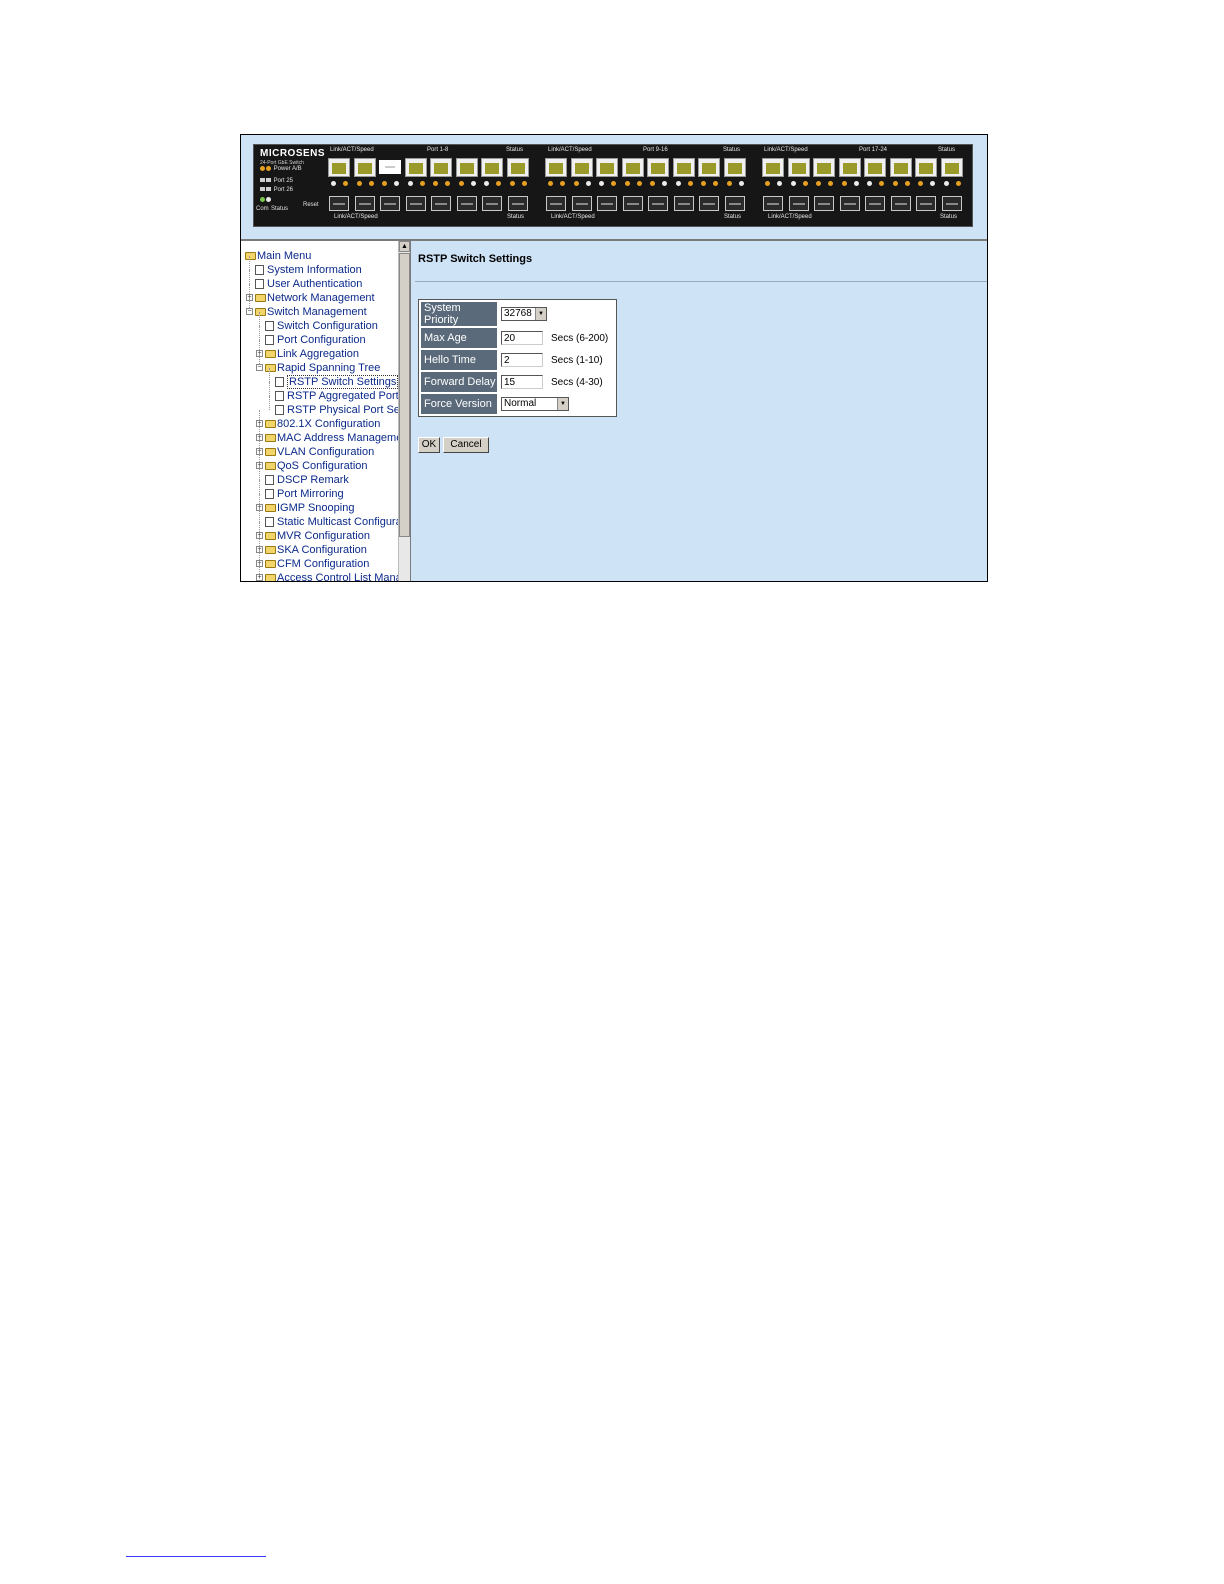 This screenshot has height=1584, width=1224. What do you see at coordinates (524, 314) in the screenshot?
I see `system-priority-select: 32768 ▼` at bounding box center [524, 314].